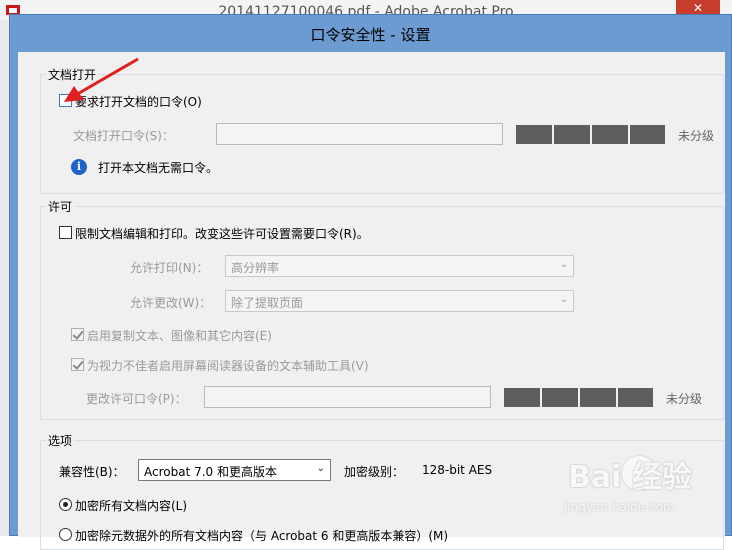  Describe the element at coordinates (65, 504) in the screenshot. I see `encrypt-all-radio` at that location.